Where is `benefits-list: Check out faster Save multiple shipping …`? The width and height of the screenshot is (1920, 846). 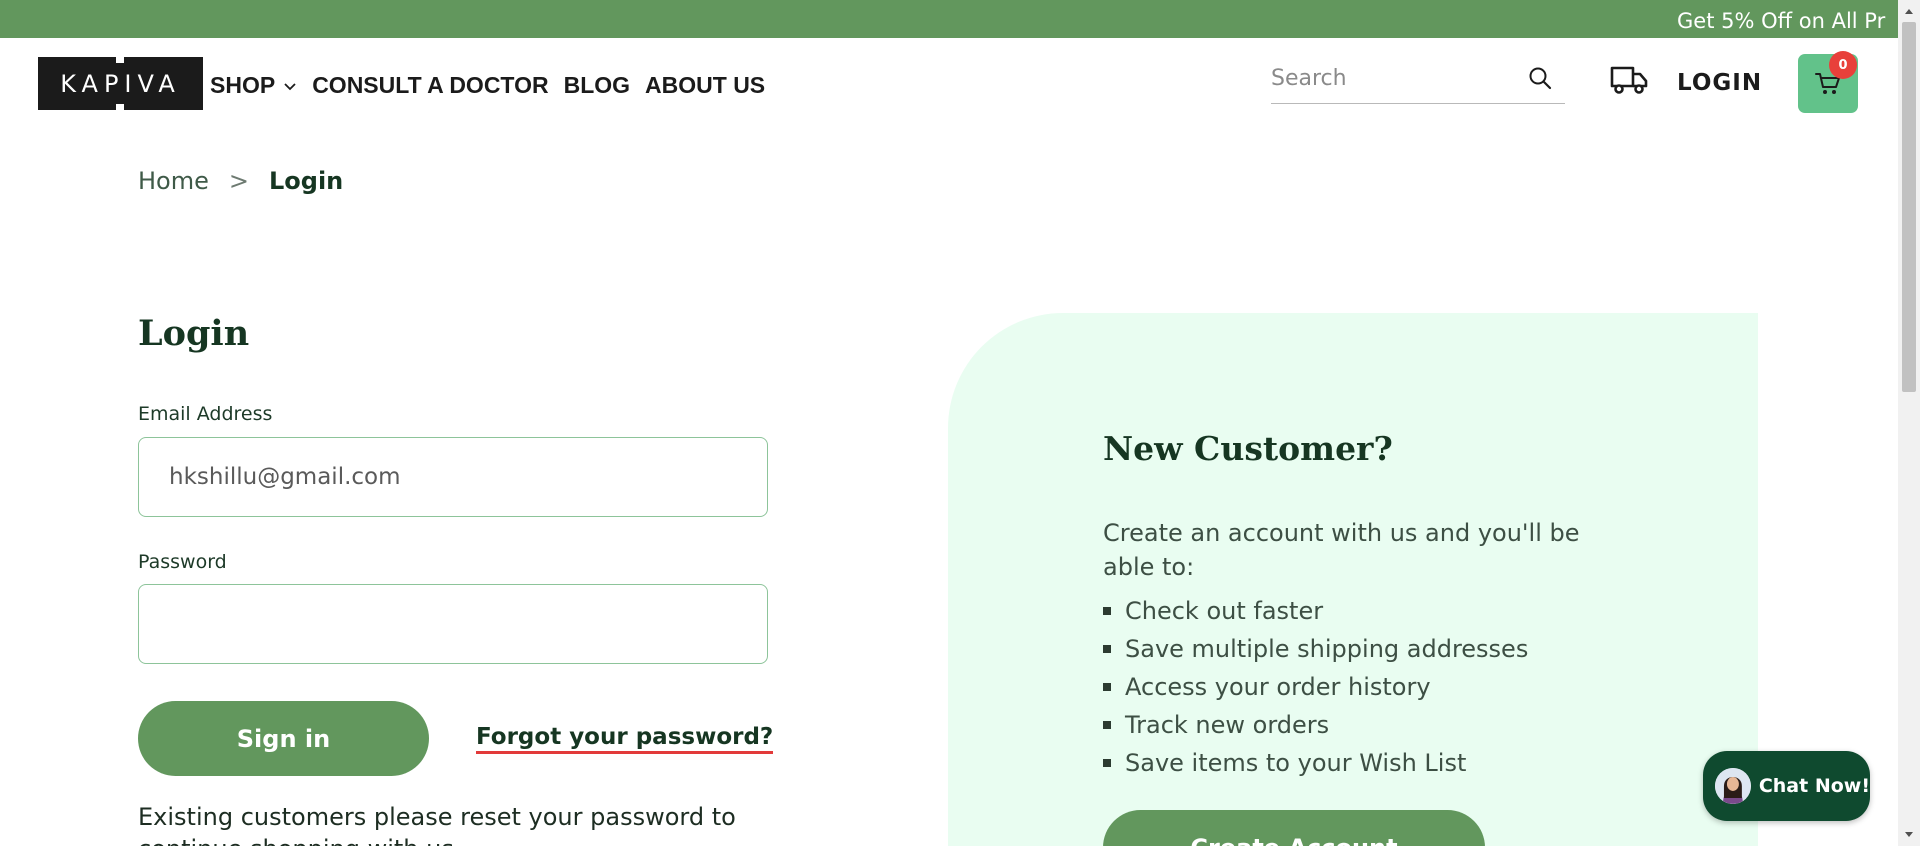 benefits-list: Check out faster Save multiple shipping … is located at coordinates (1315, 687).